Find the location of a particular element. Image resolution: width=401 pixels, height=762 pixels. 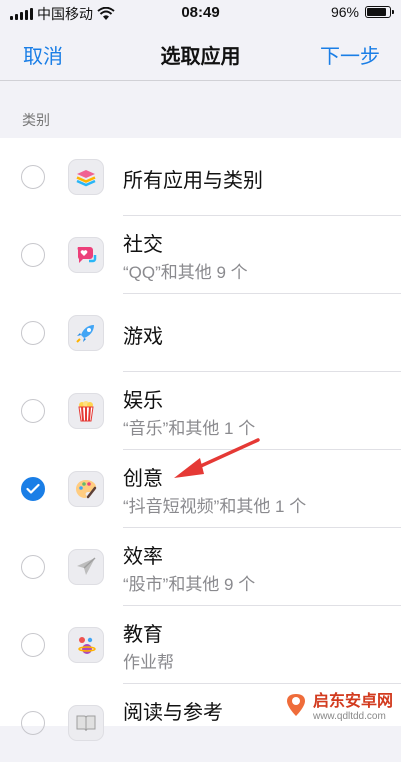

radio-button-checked is located at coordinates (33, 489).